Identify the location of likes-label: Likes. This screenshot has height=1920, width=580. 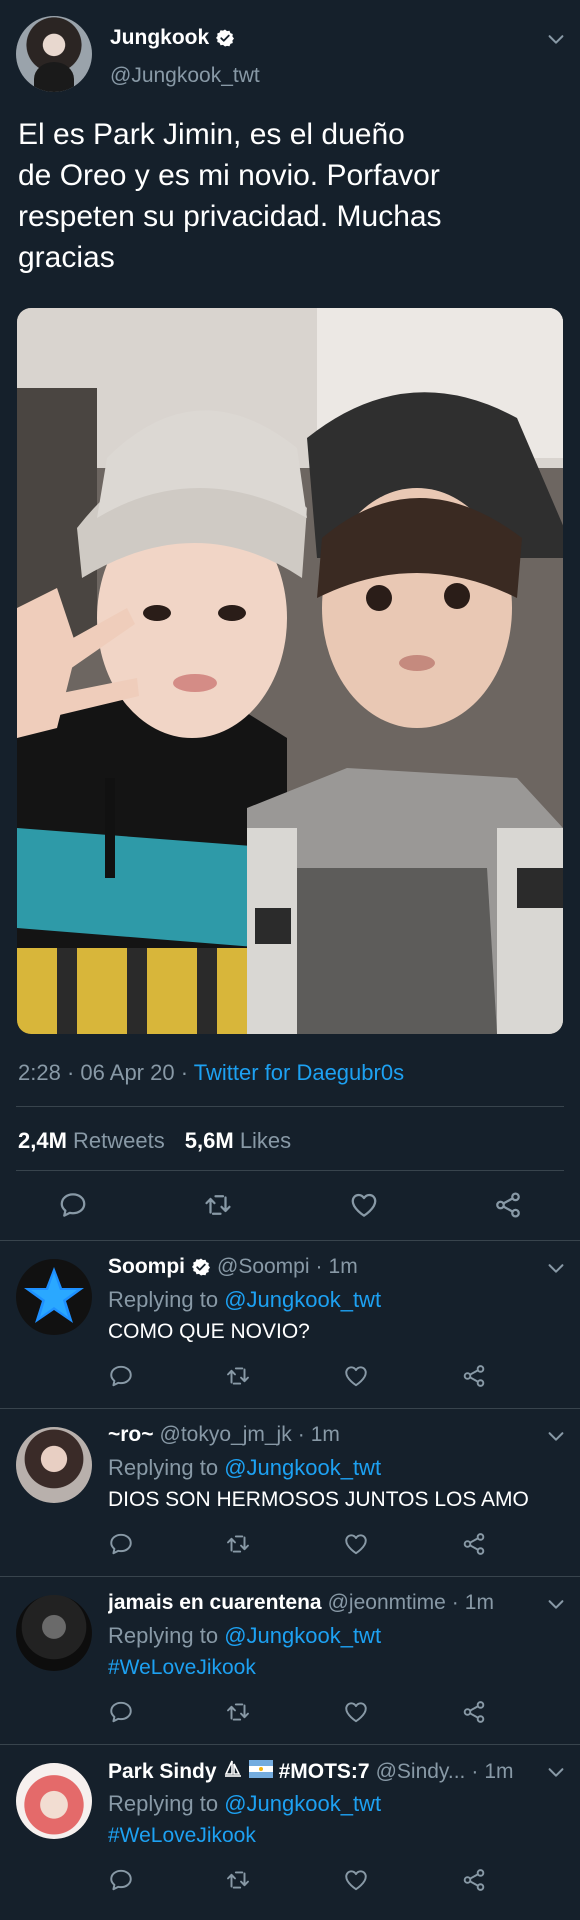
(265, 1140).